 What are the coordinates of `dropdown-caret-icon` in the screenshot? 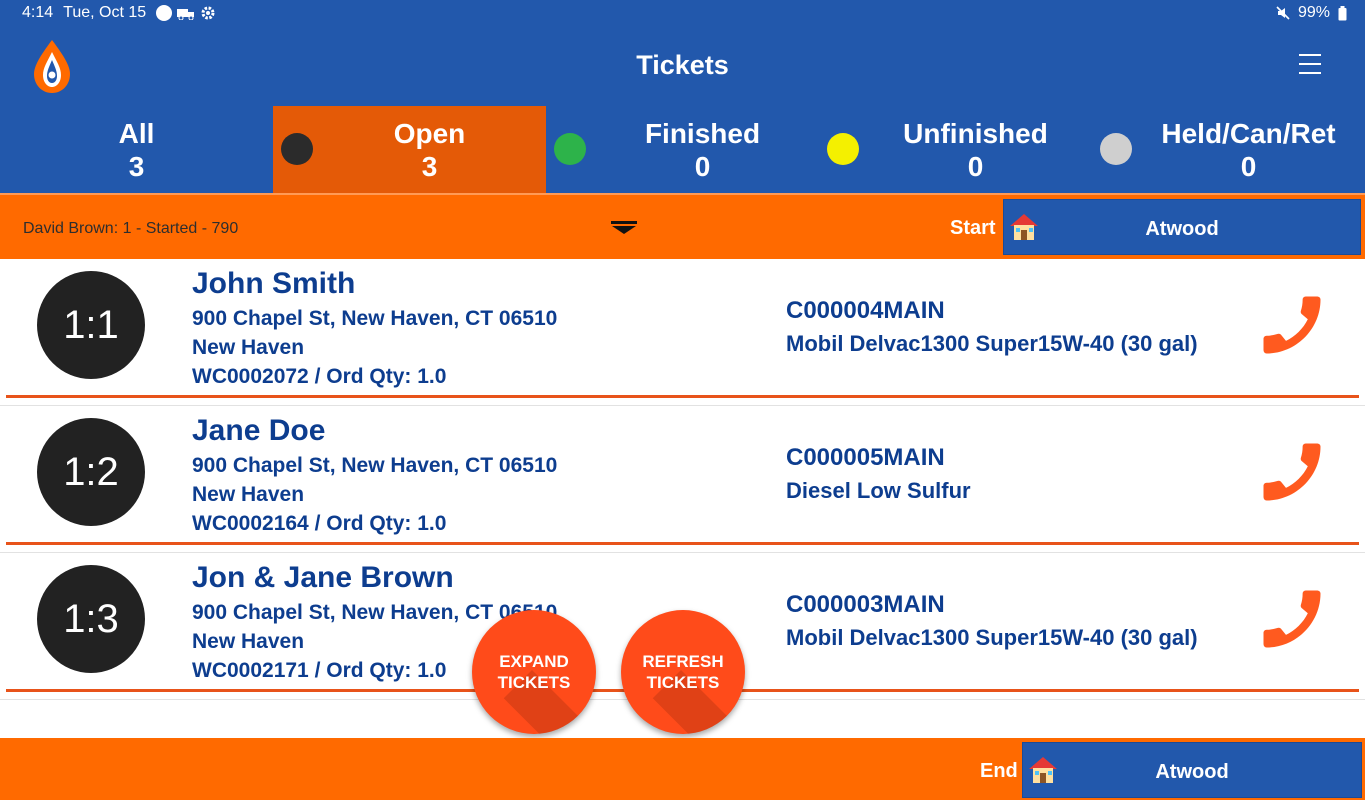 It's located at (624, 228).